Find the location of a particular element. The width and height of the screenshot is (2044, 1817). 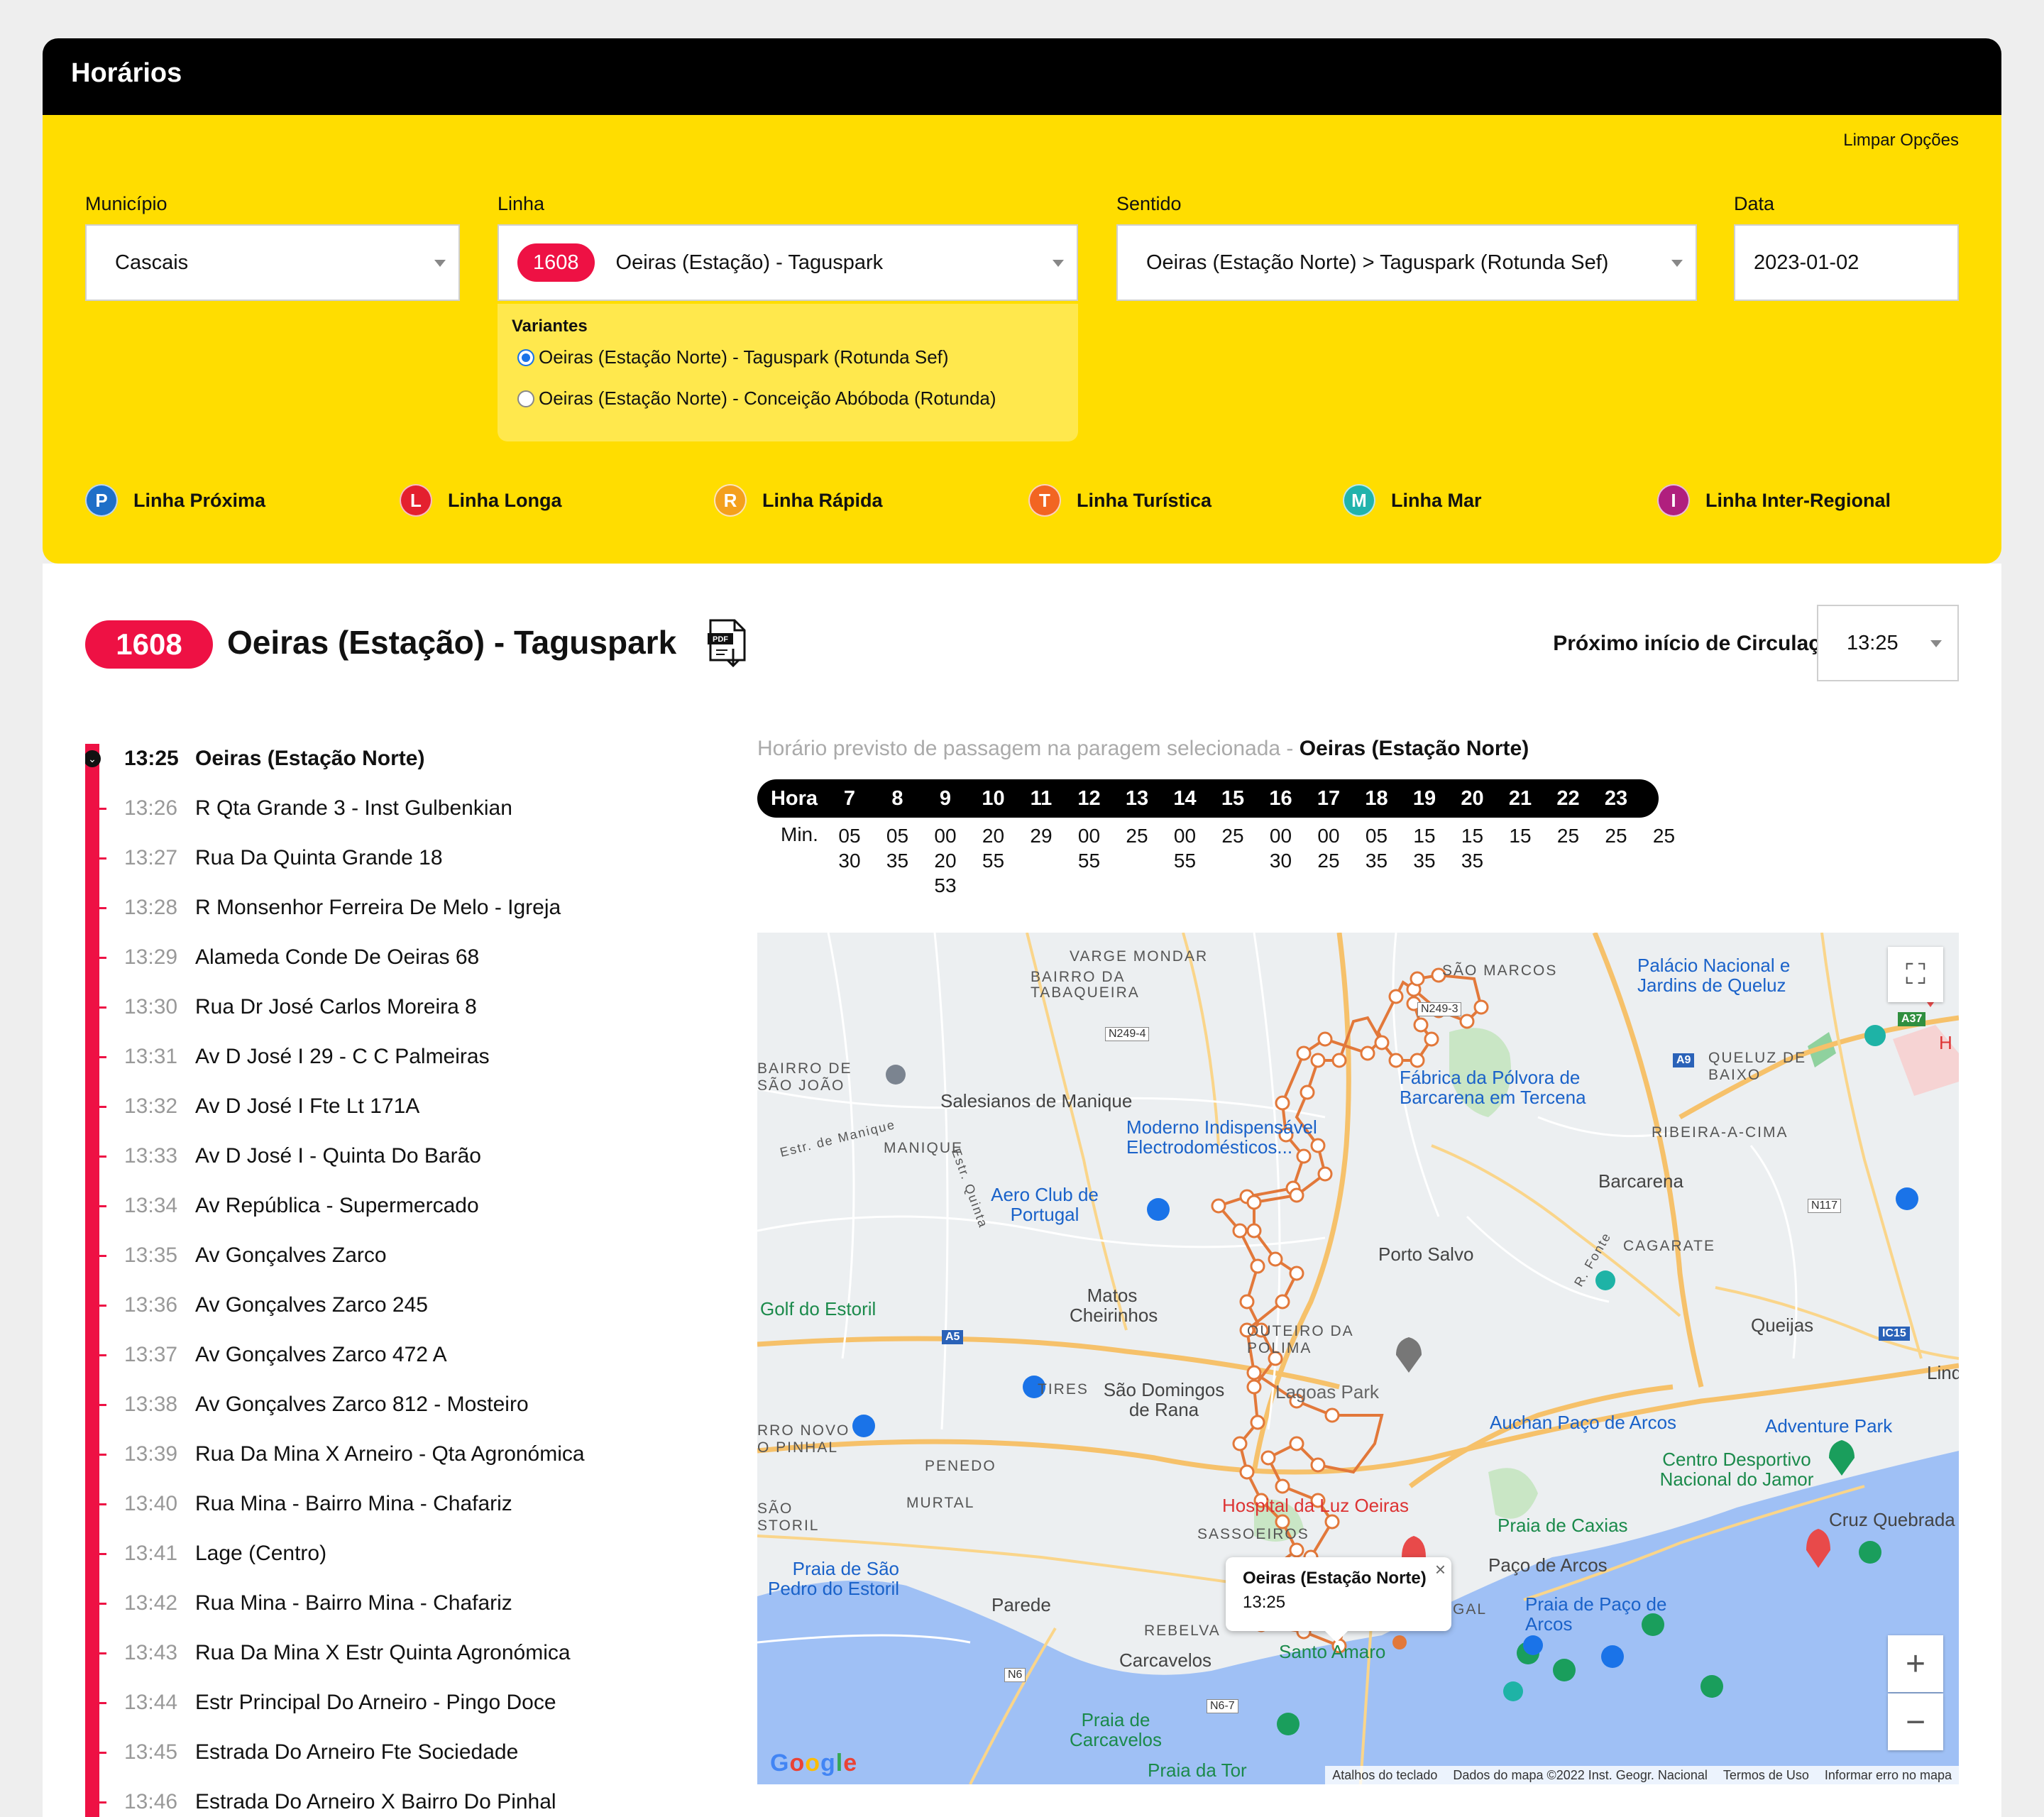

stop-row: 13:36 Av Gonçalves Zarco 245 is located at coordinates (397, 1305).